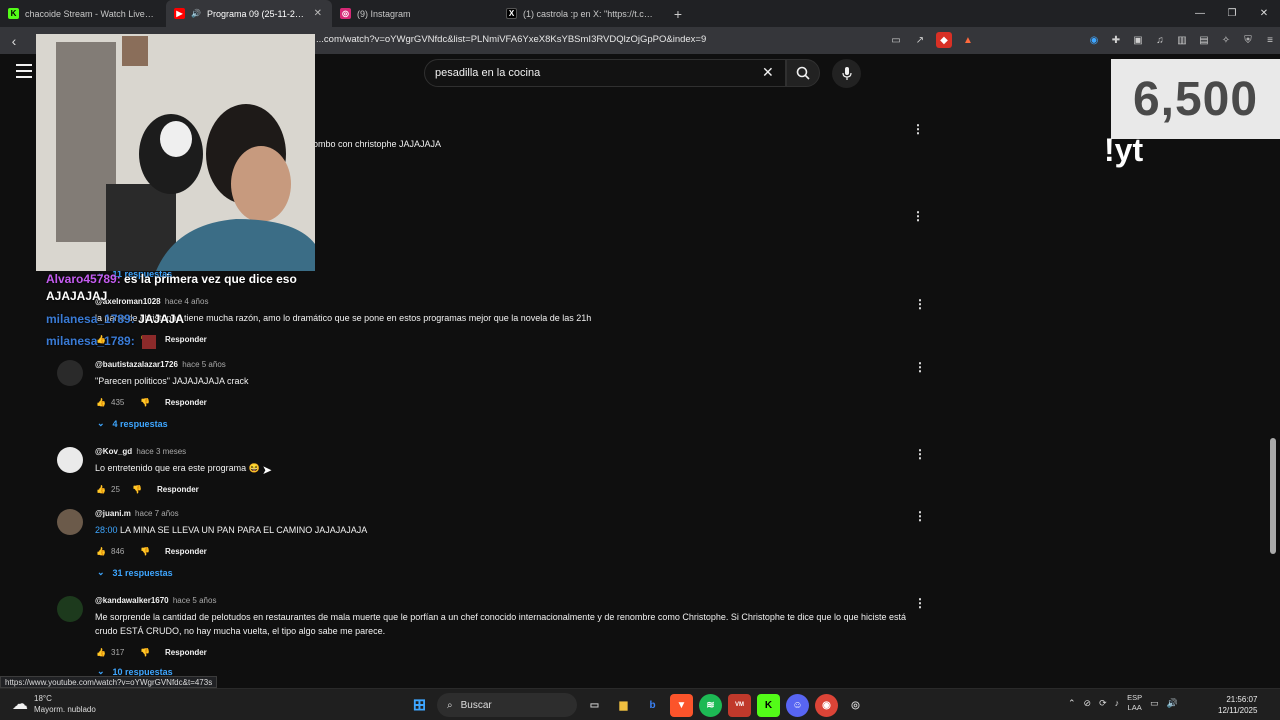 This screenshot has height=720, width=1280. Describe the element at coordinates (450, 705) in the screenshot. I see `search-icon: ⌕` at that location.